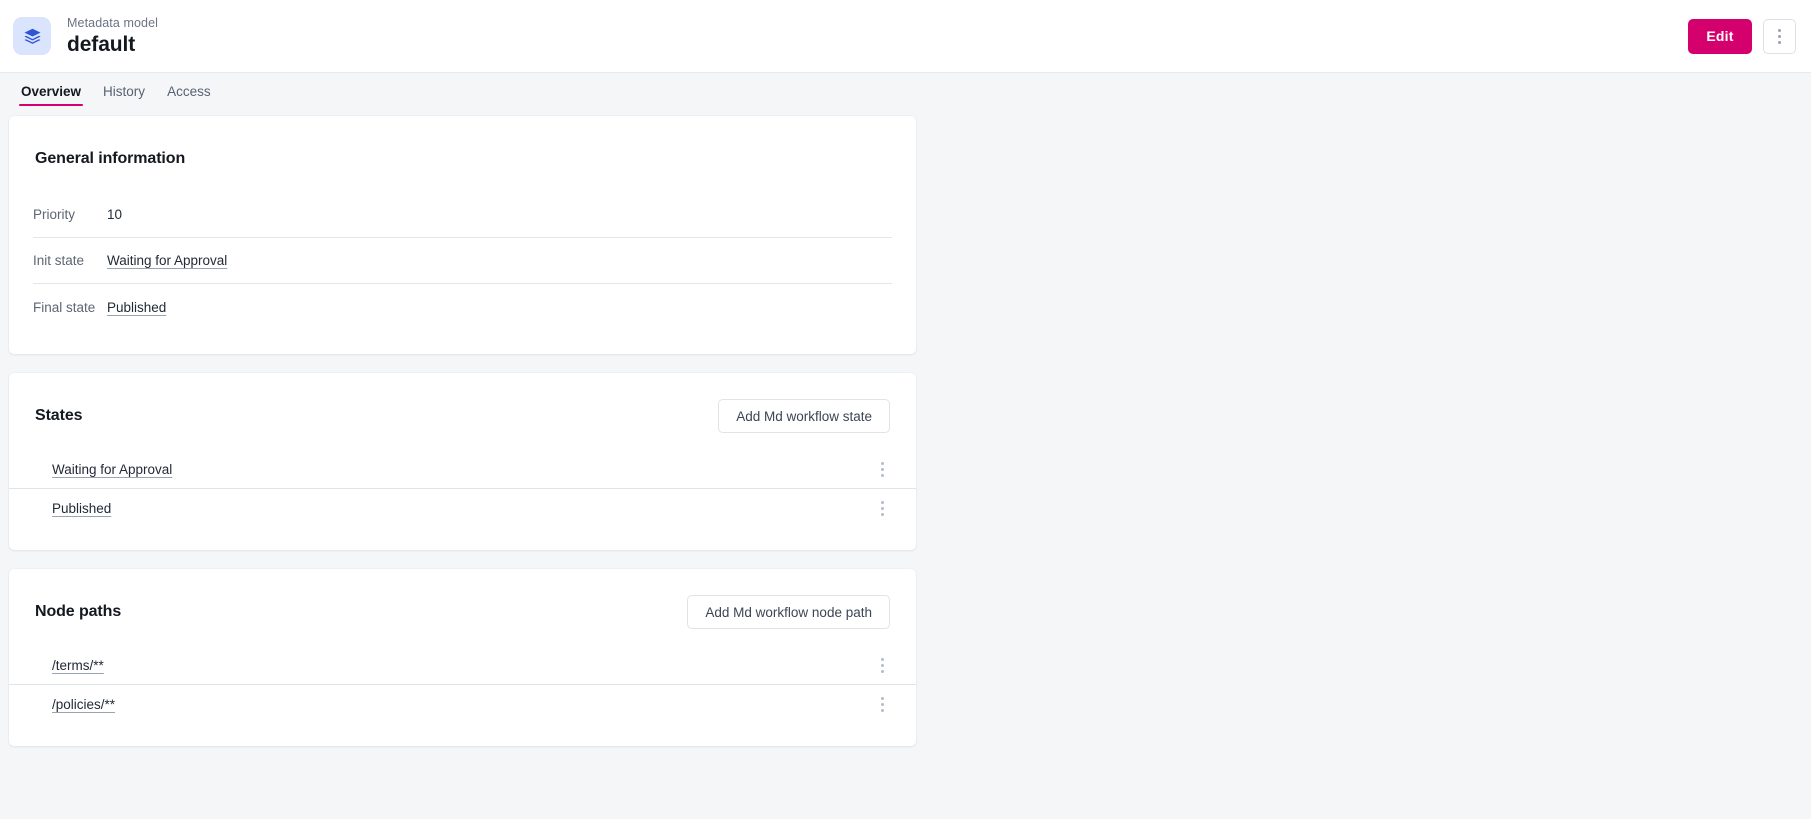  I want to click on field-value-init-state: Waiting for Approval, so click(167, 260).